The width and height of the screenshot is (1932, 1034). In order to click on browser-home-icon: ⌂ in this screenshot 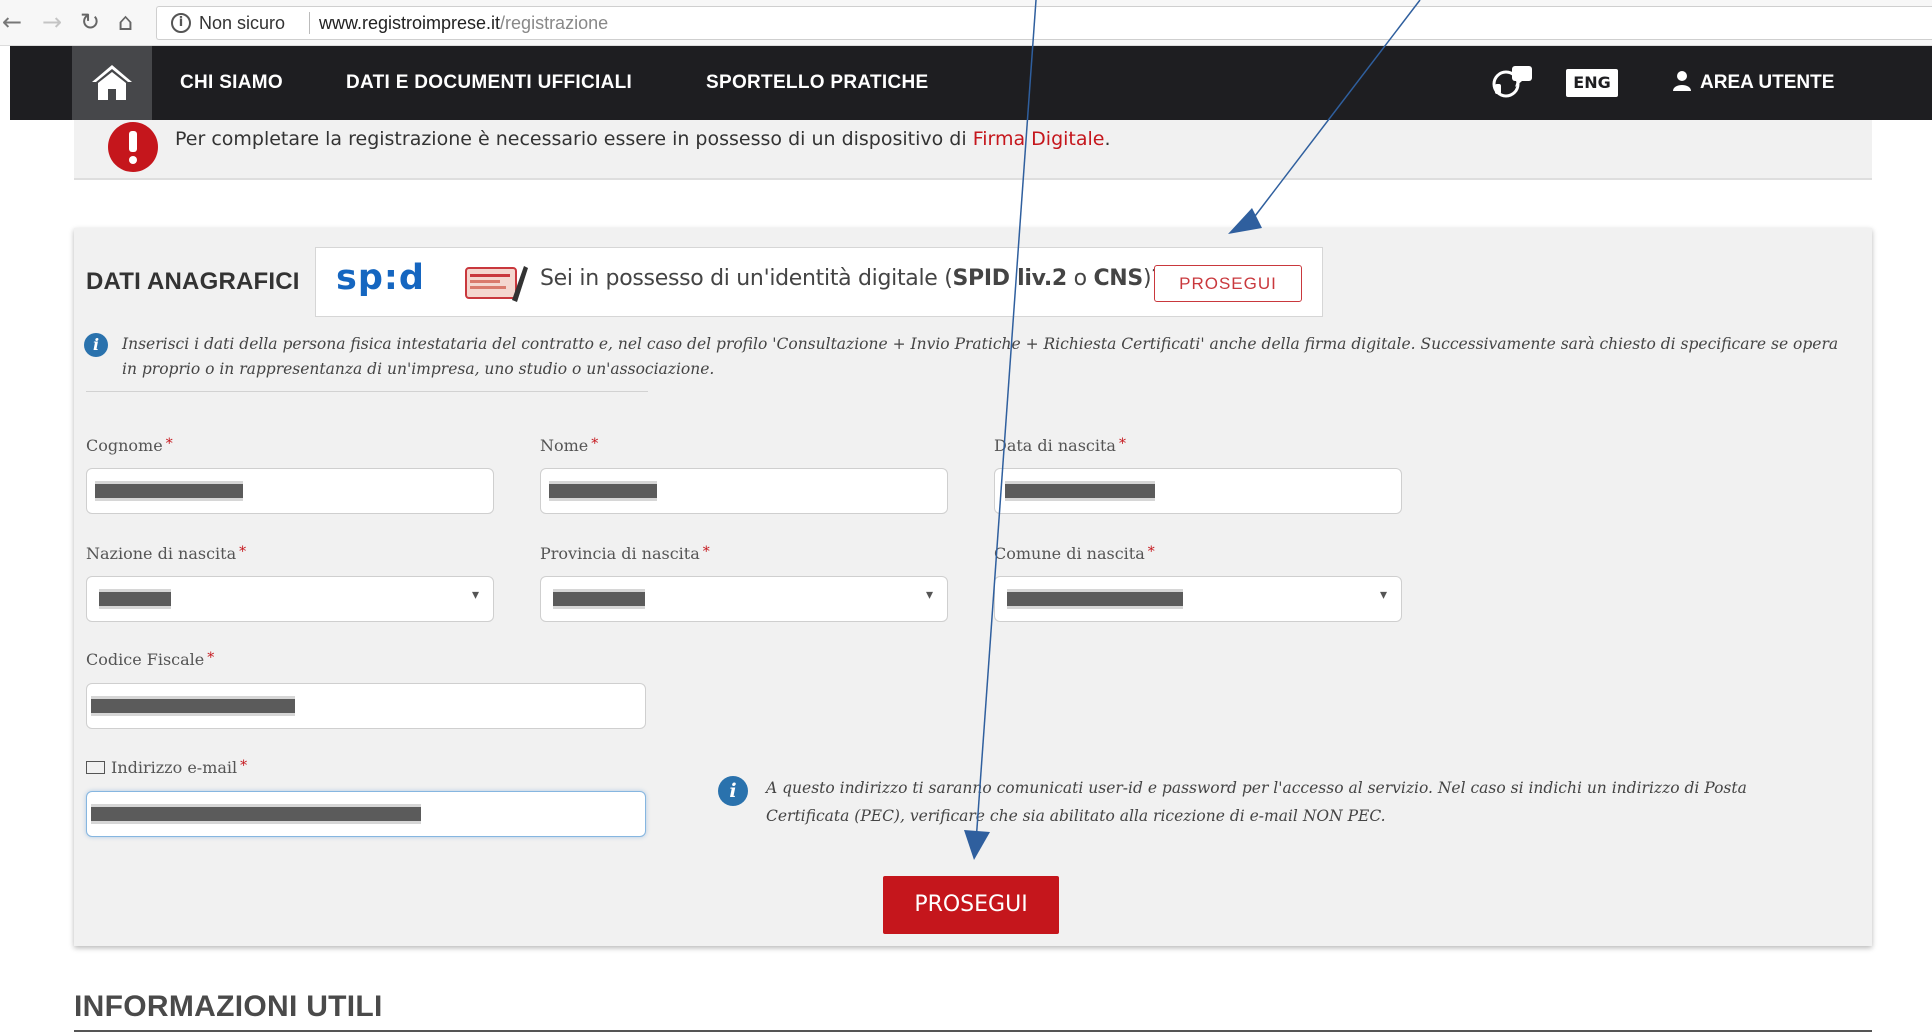, I will do `click(125, 22)`.